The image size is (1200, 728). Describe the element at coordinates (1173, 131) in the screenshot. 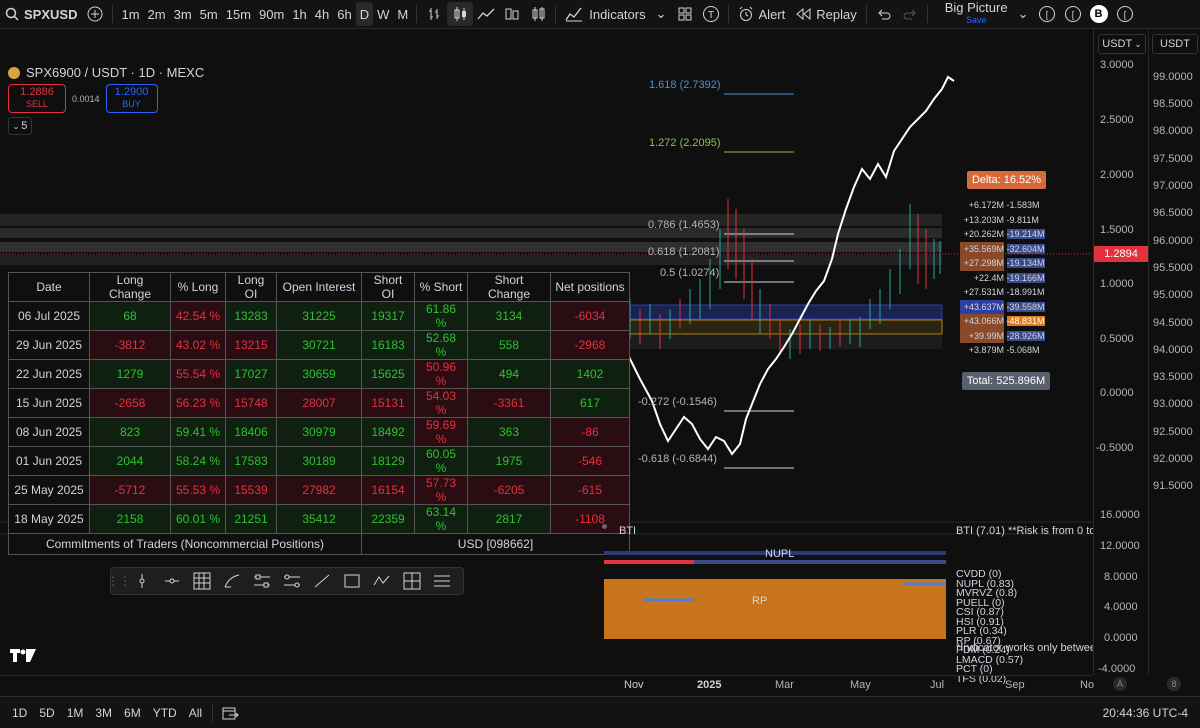

I see `price-tick: 98.0000` at that location.